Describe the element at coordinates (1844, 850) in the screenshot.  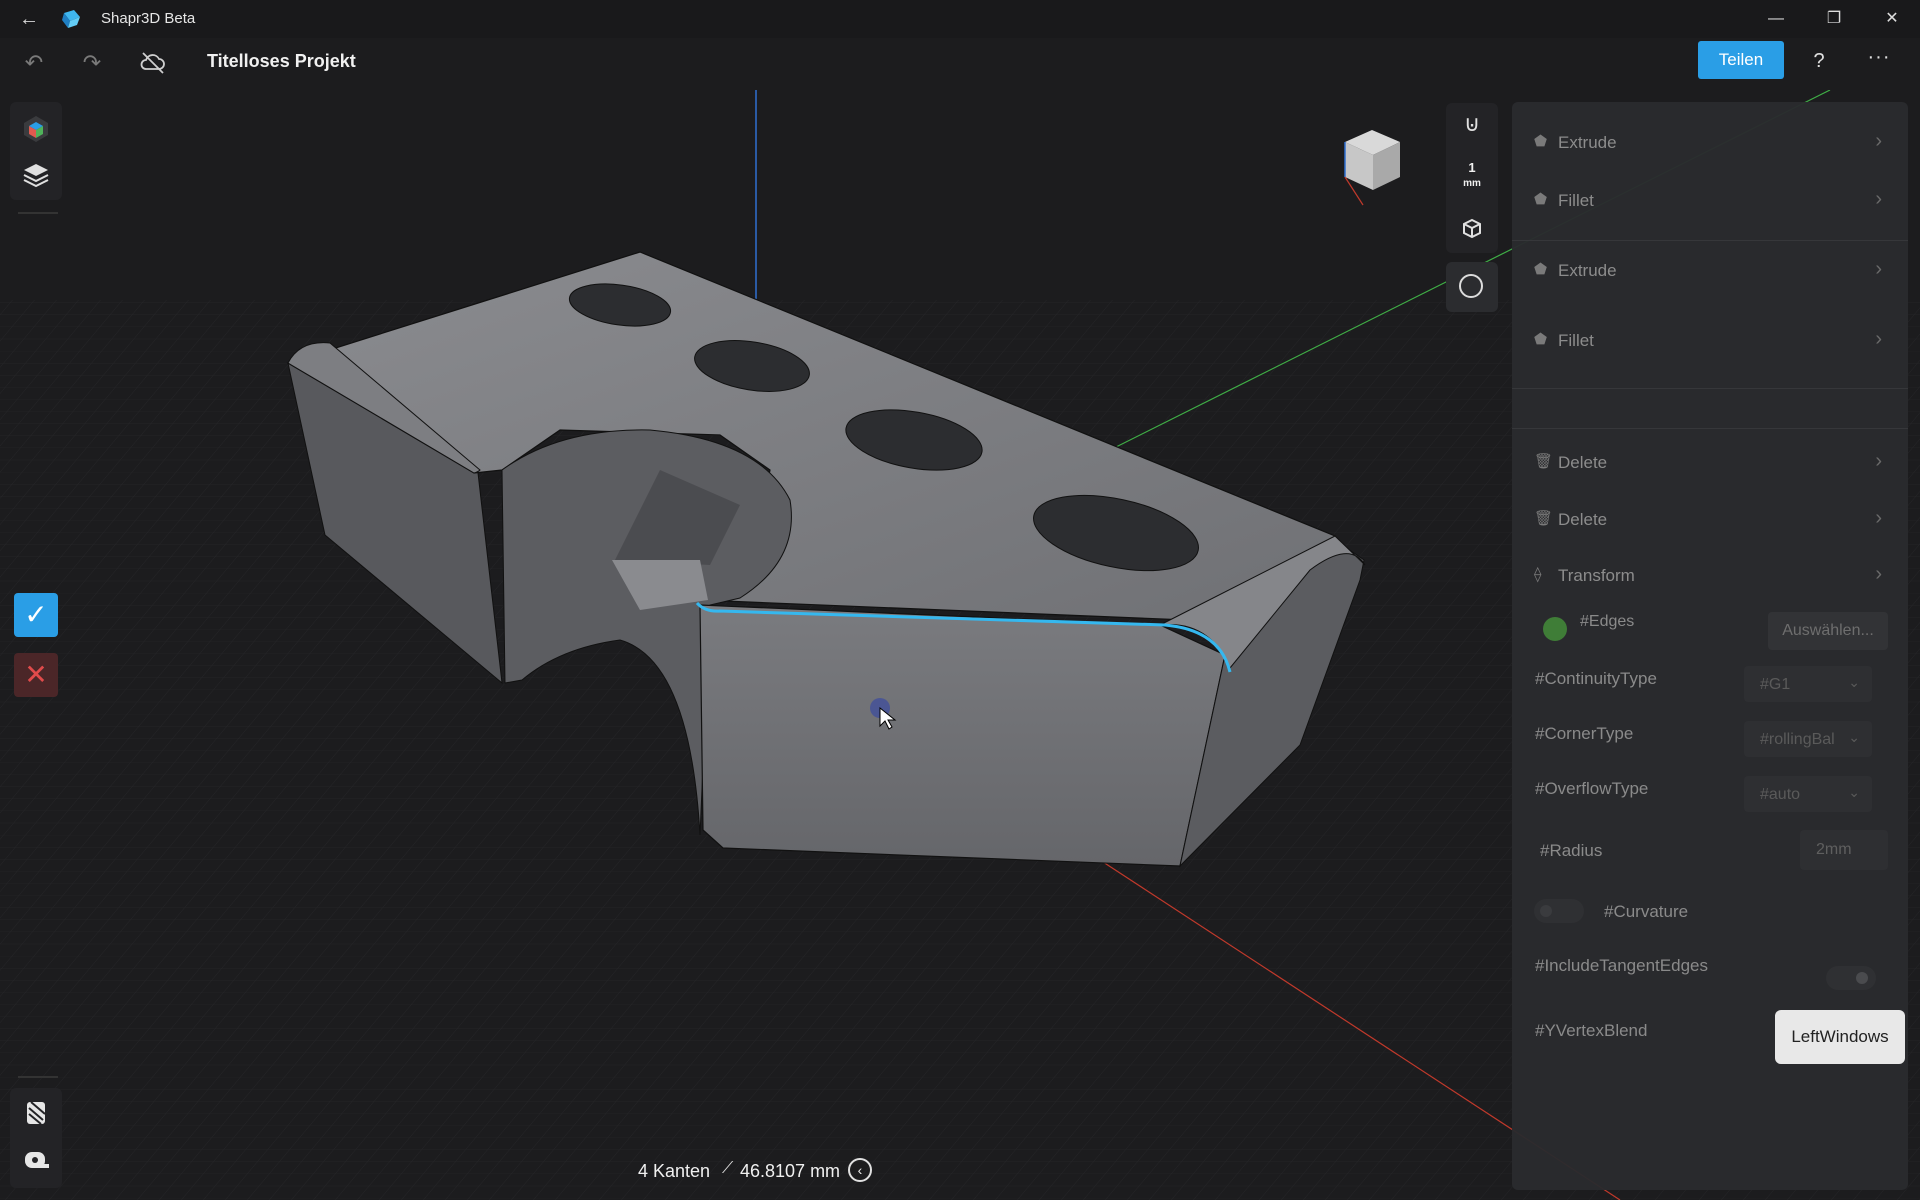
I see `radius-input: 2mm` at that location.